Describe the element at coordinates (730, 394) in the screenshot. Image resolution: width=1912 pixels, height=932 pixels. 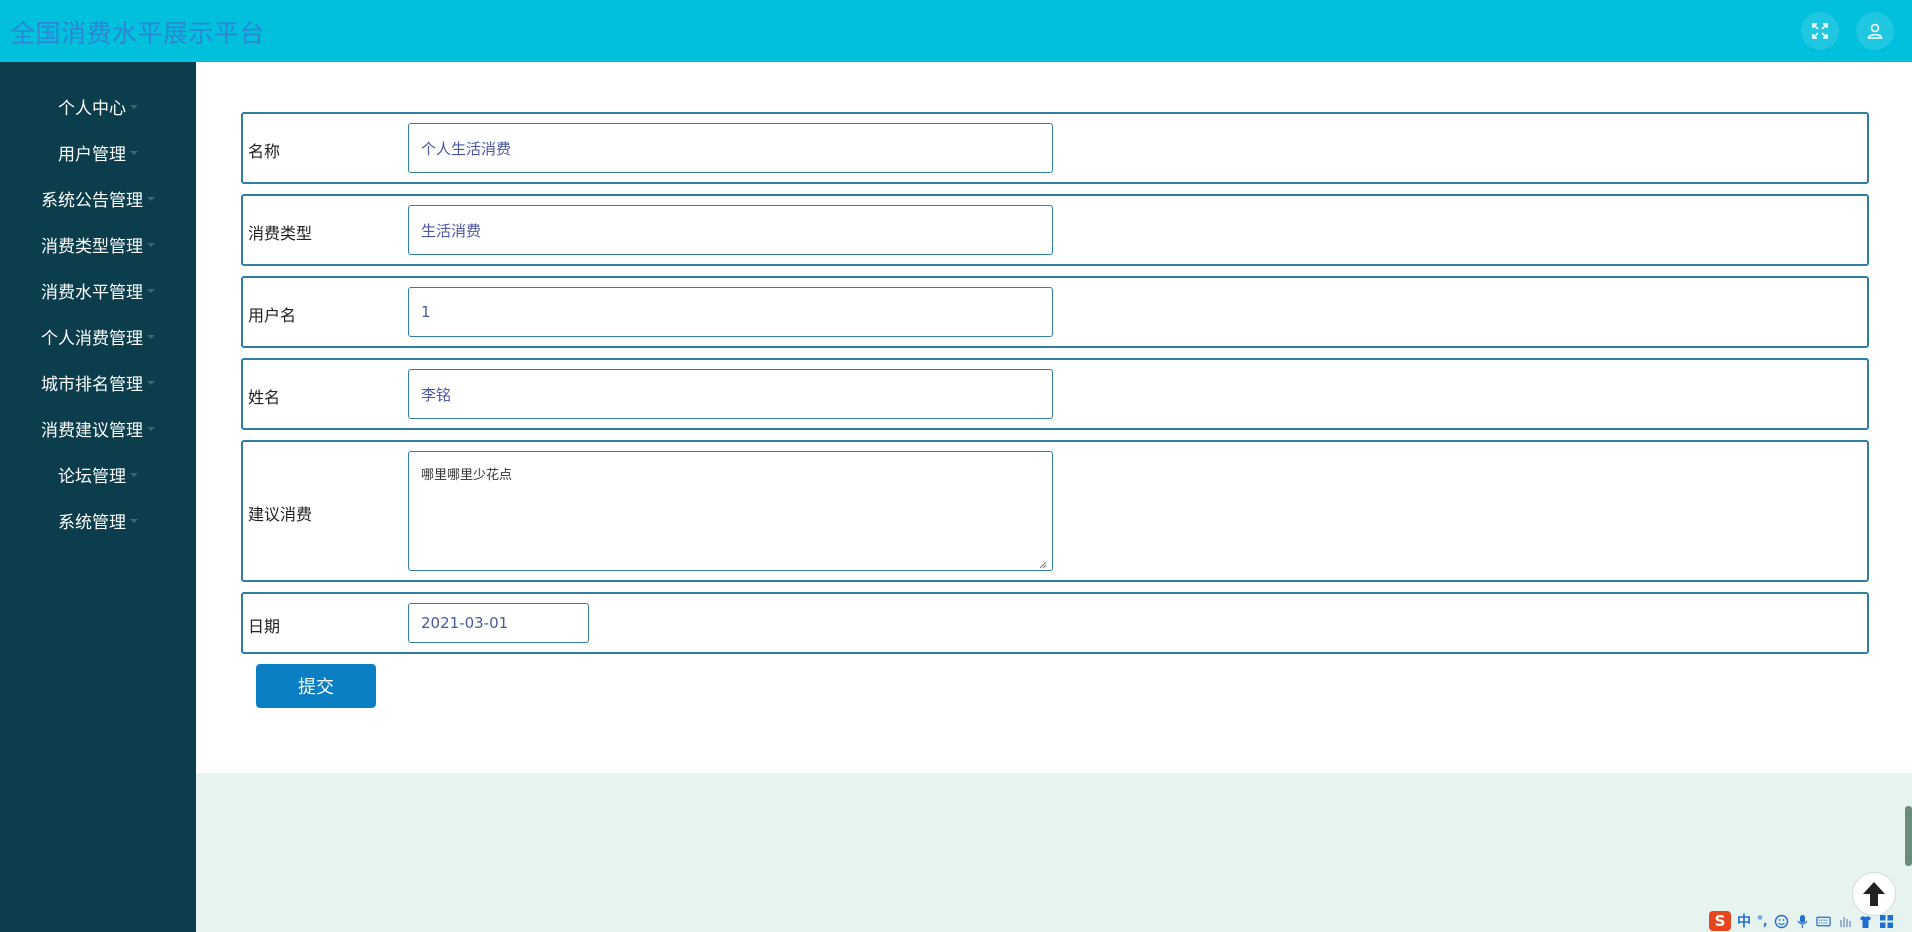
I see `realname-input` at that location.